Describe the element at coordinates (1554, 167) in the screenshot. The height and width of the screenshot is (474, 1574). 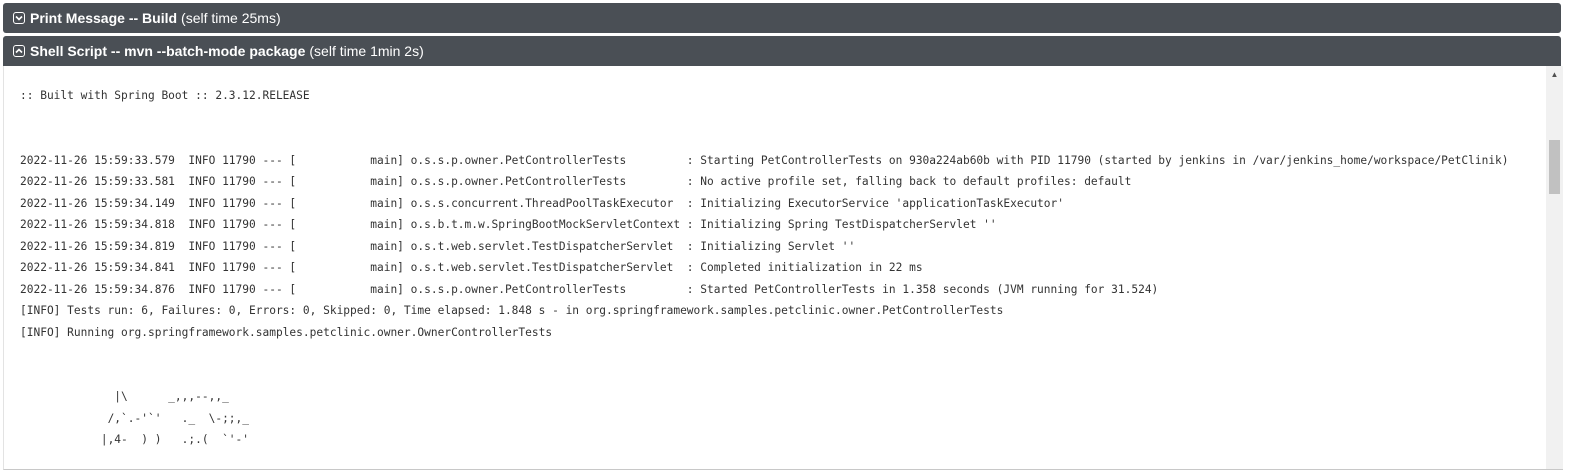
I see `scroll-thumb` at that location.